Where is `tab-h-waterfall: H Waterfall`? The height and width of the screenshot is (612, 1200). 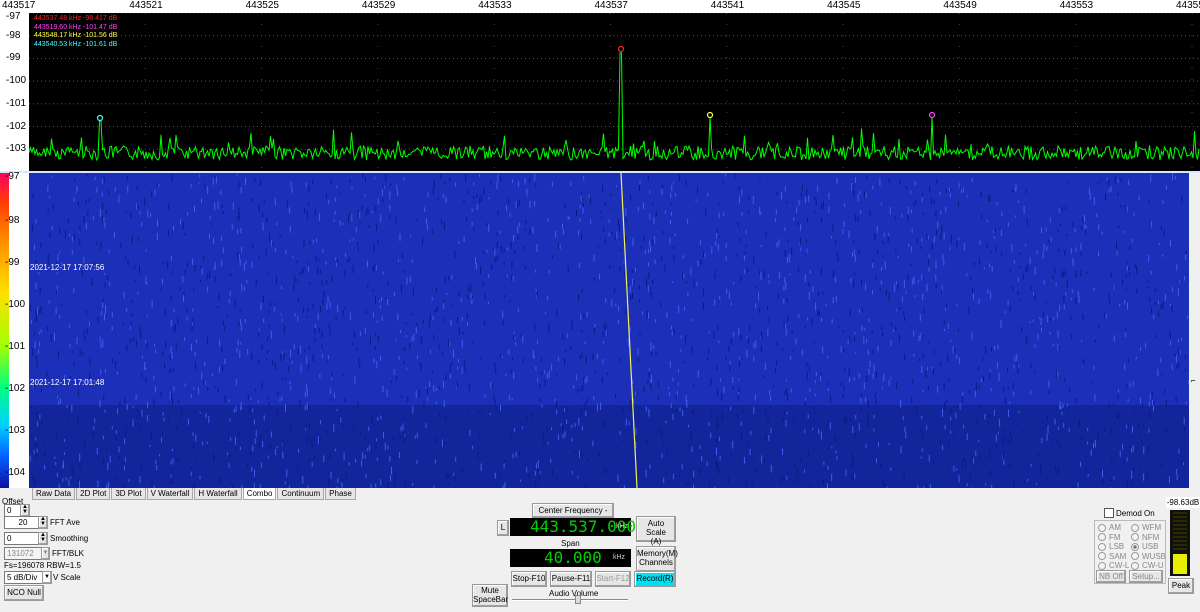 tab-h-waterfall: H Waterfall is located at coordinates (218, 494).